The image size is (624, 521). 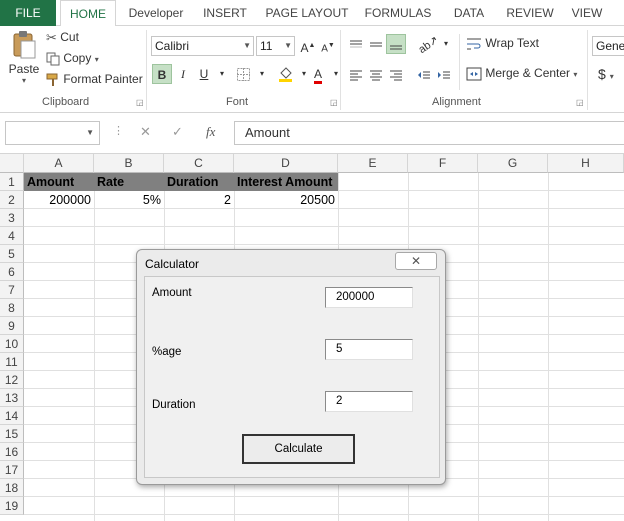 I want to click on cell-d2: 20500, so click(x=286, y=200).